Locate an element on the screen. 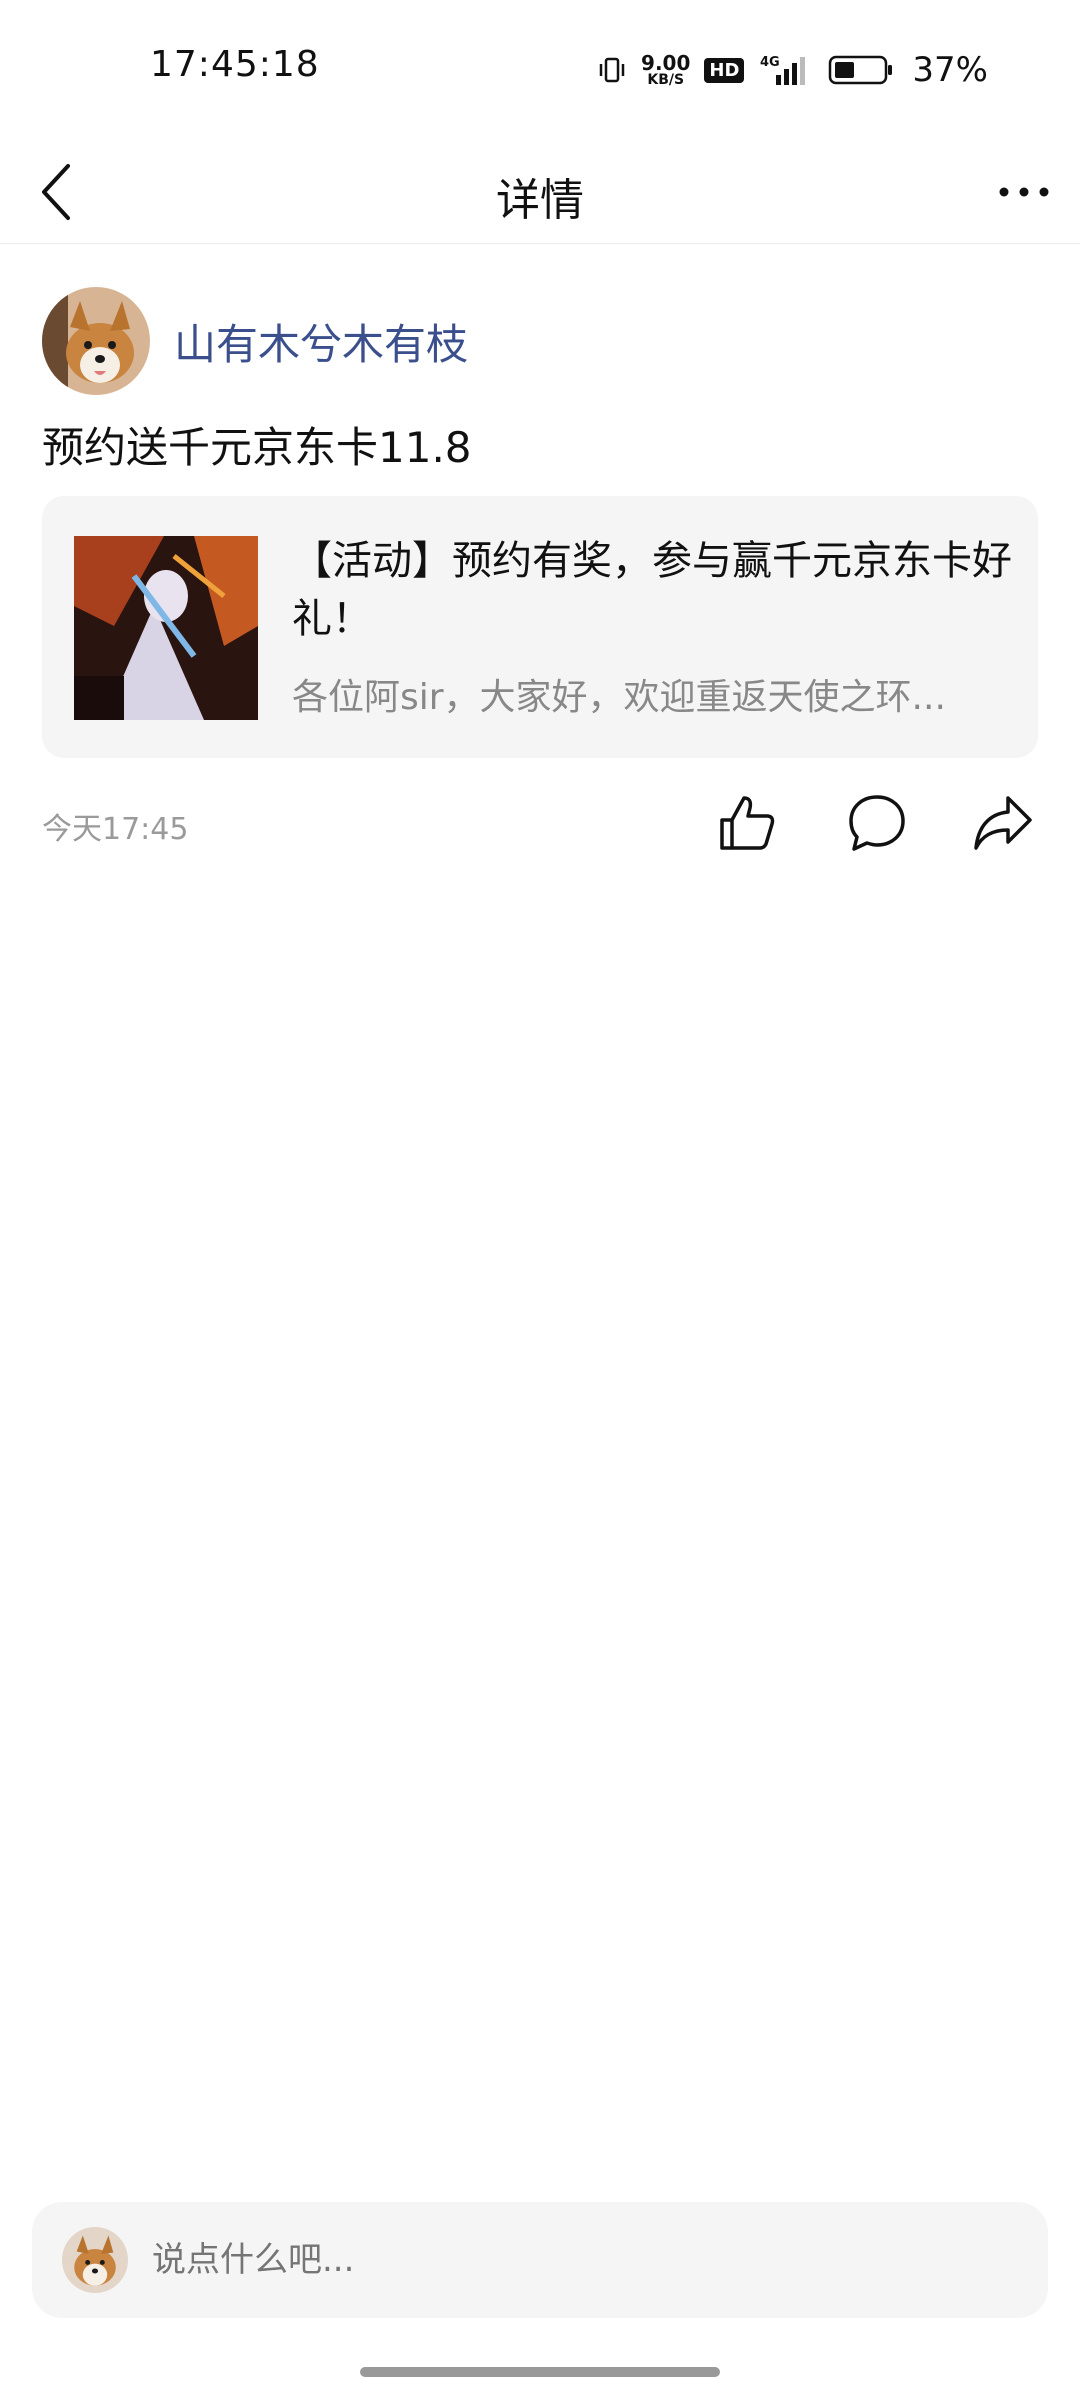 This screenshot has width=1080, height=2400. post-time: 今天17:45 is located at coordinates (115, 829).